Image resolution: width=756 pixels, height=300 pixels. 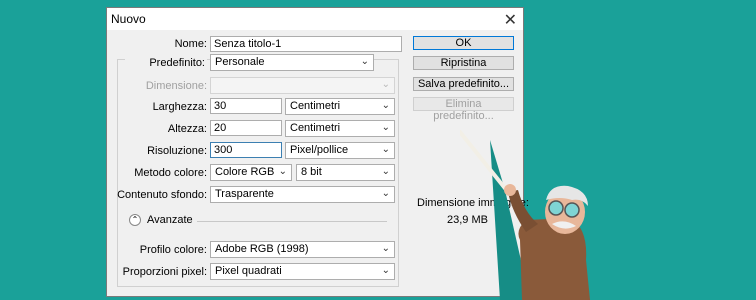 I want to click on color-profile-label: Profilo colore:, so click(x=173, y=250).